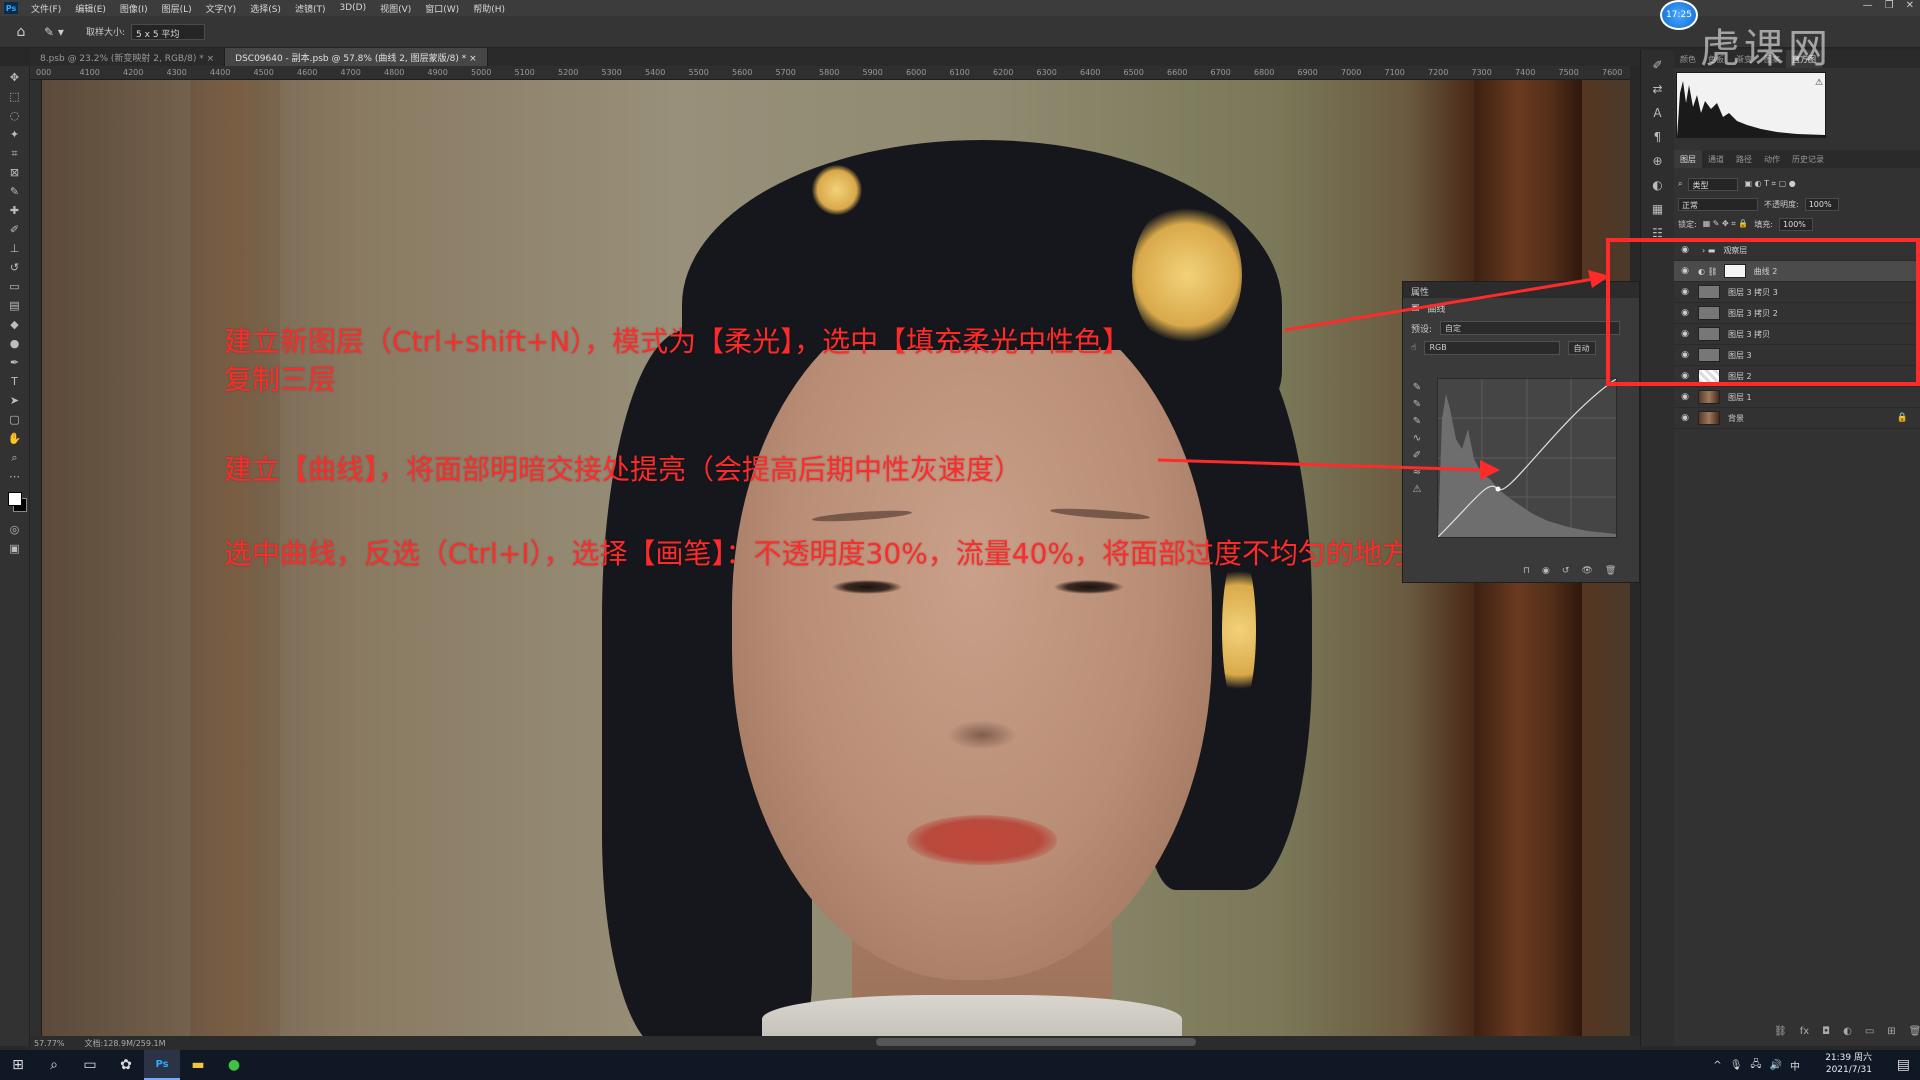 This screenshot has height=1080, width=1920. I want to click on smooth-curve-icon: ≈, so click(1417, 472).